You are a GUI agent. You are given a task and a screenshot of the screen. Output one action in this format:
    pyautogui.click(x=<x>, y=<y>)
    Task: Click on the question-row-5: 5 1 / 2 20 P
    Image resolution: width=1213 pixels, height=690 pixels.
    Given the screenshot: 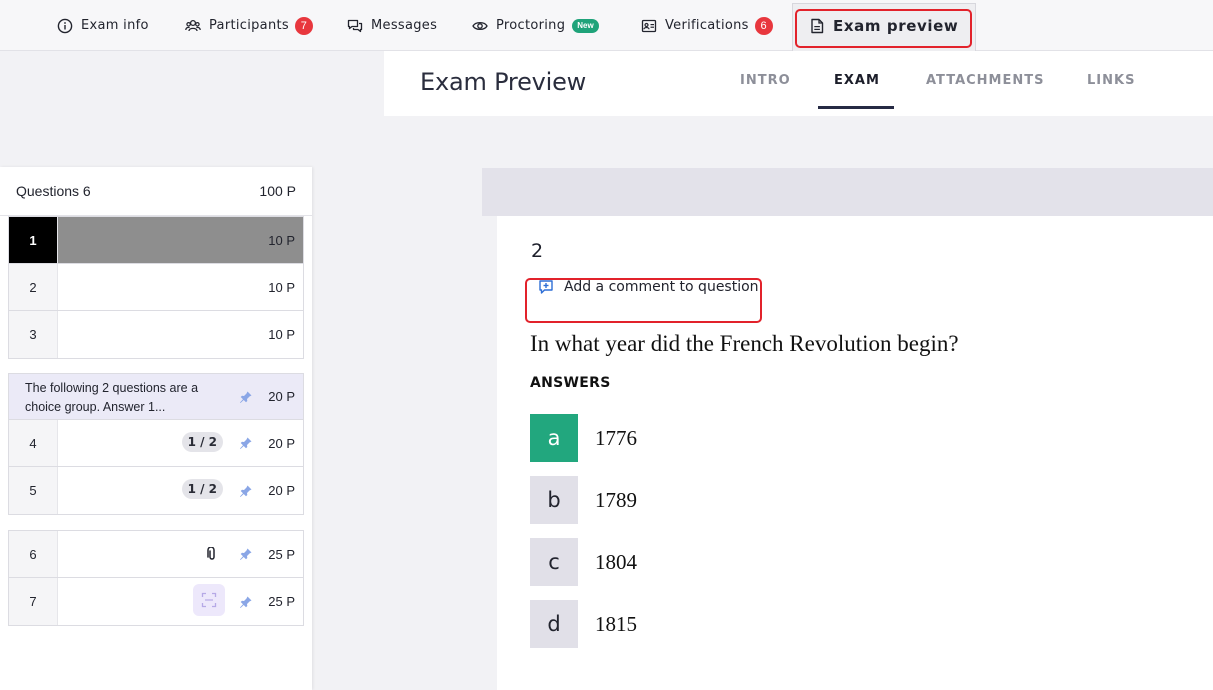 What is the action you would take?
    pyautogui.click(x=156, y=490)
    